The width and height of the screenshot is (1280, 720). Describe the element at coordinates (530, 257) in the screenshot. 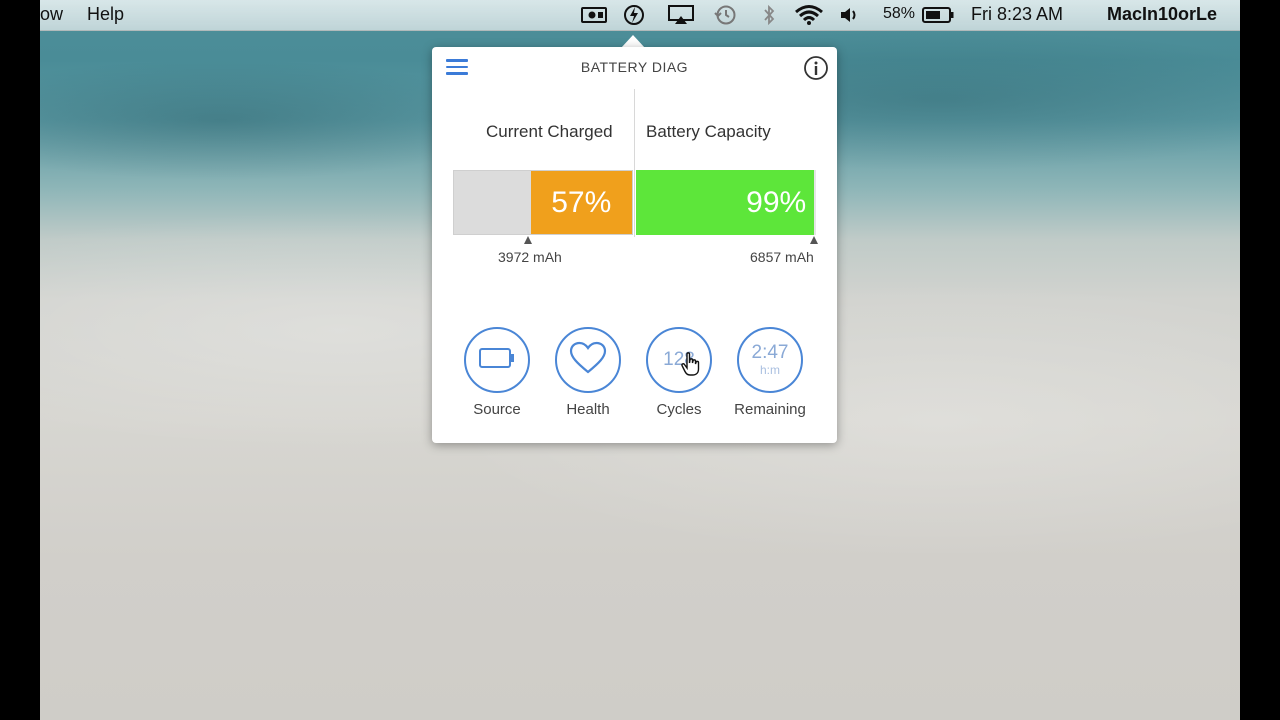

I see `current-mah: 3972 mAh` at that location.